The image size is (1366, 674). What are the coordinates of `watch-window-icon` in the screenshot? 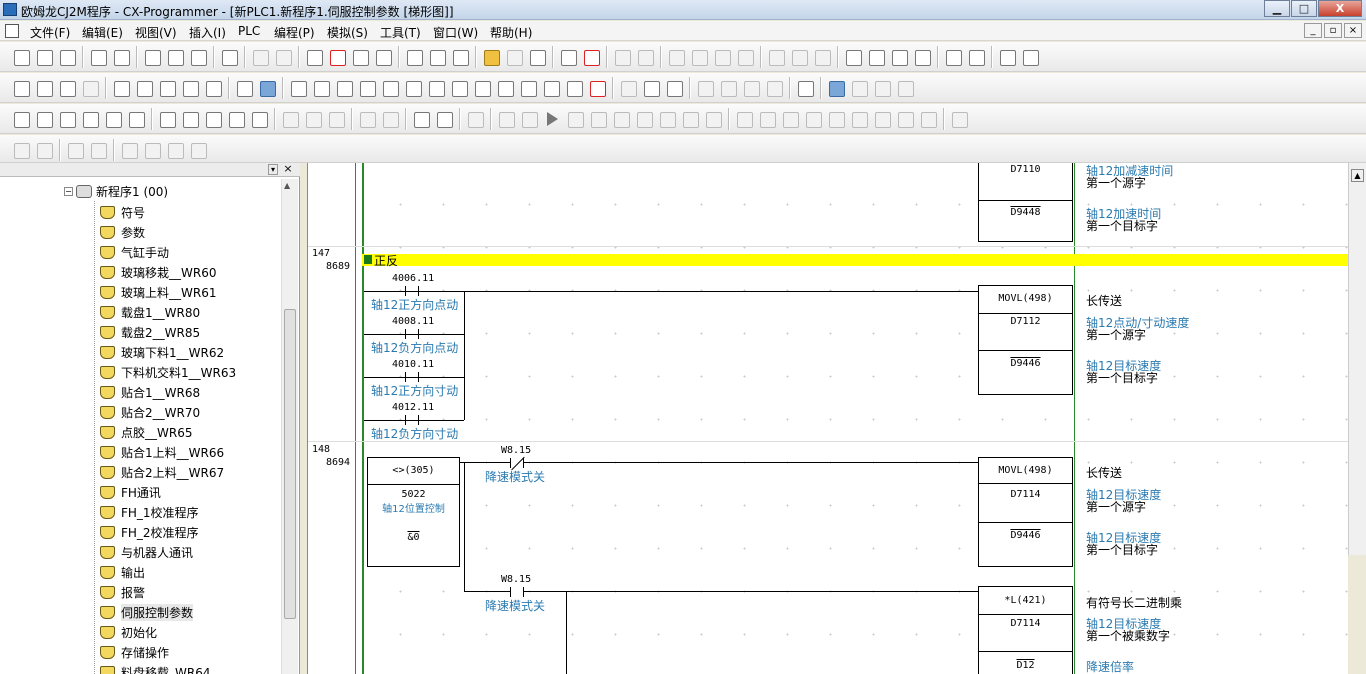 It's located at (67, 119).